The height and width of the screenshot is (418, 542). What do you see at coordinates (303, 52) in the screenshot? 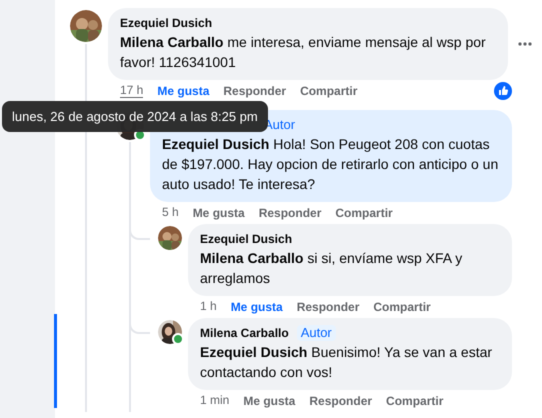
I see `comment-text: Milena Carballo me interesa, enviame mensaje al wsp por favor! 1126341001` at bounding box center [303, 52].